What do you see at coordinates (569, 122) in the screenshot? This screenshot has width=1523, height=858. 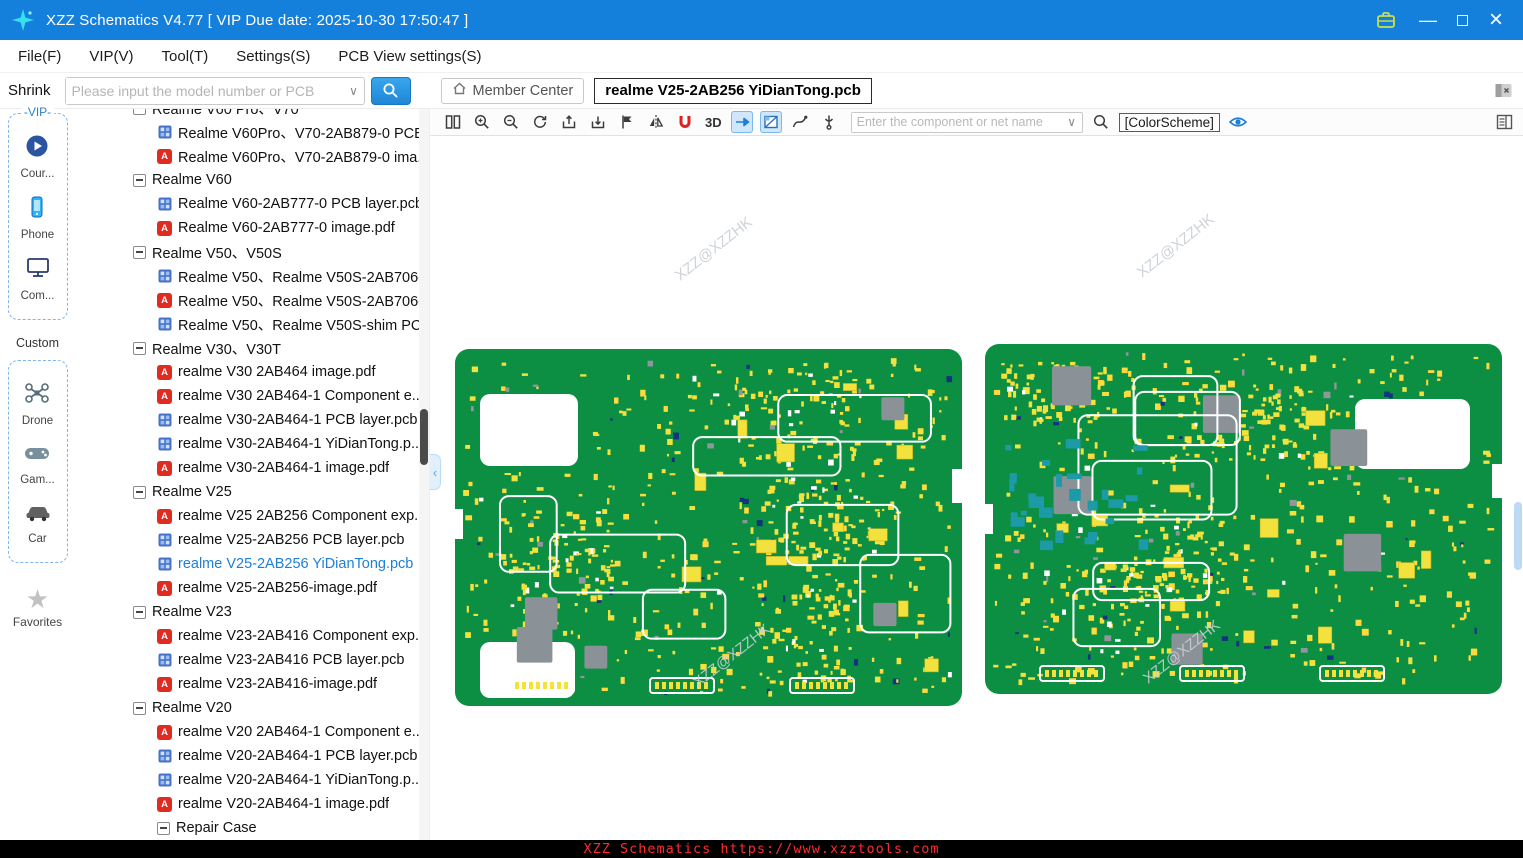 I see `top-layer-box-icon` at bounding box center [569, 122].